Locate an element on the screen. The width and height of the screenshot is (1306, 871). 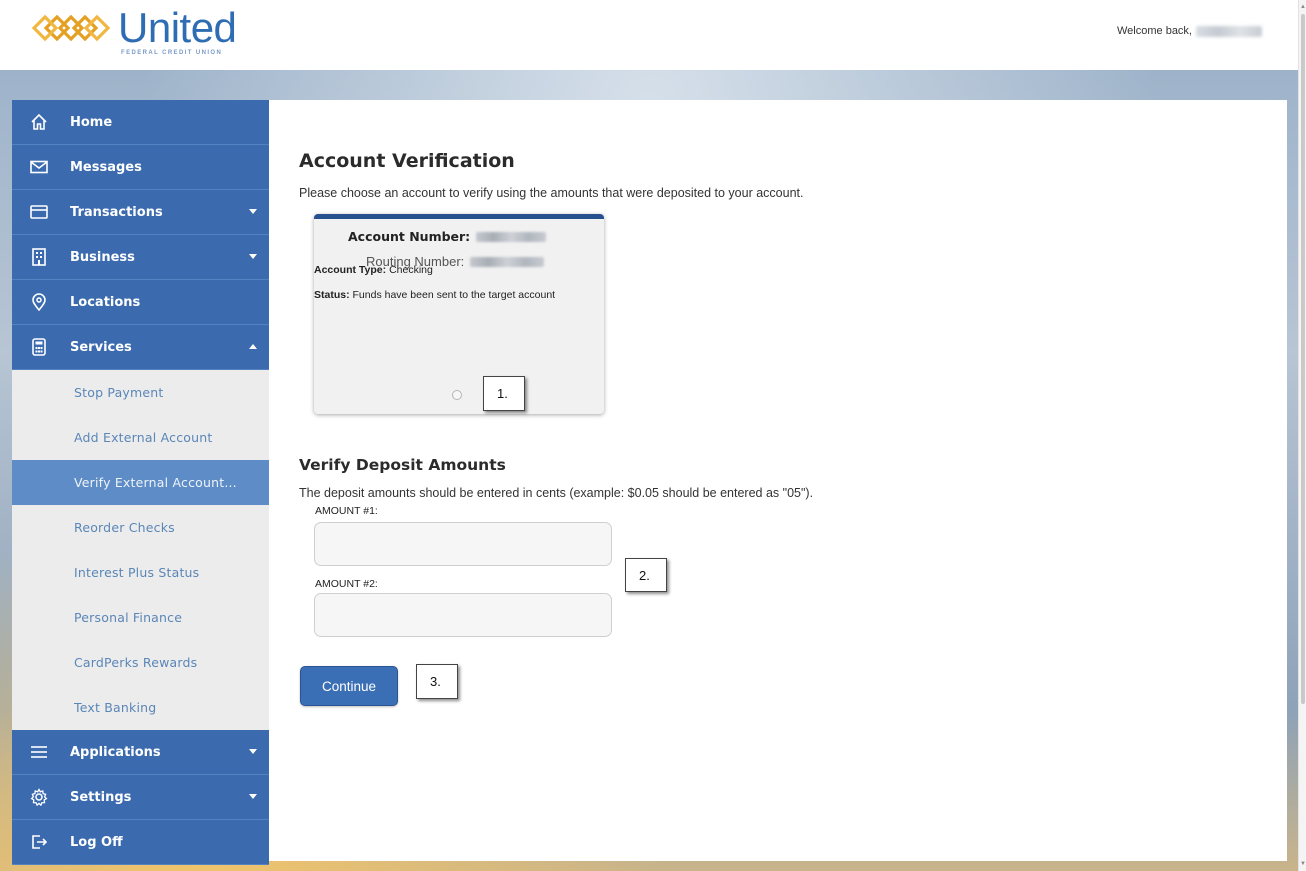
amount2-input is located at coordinates (463, 615).